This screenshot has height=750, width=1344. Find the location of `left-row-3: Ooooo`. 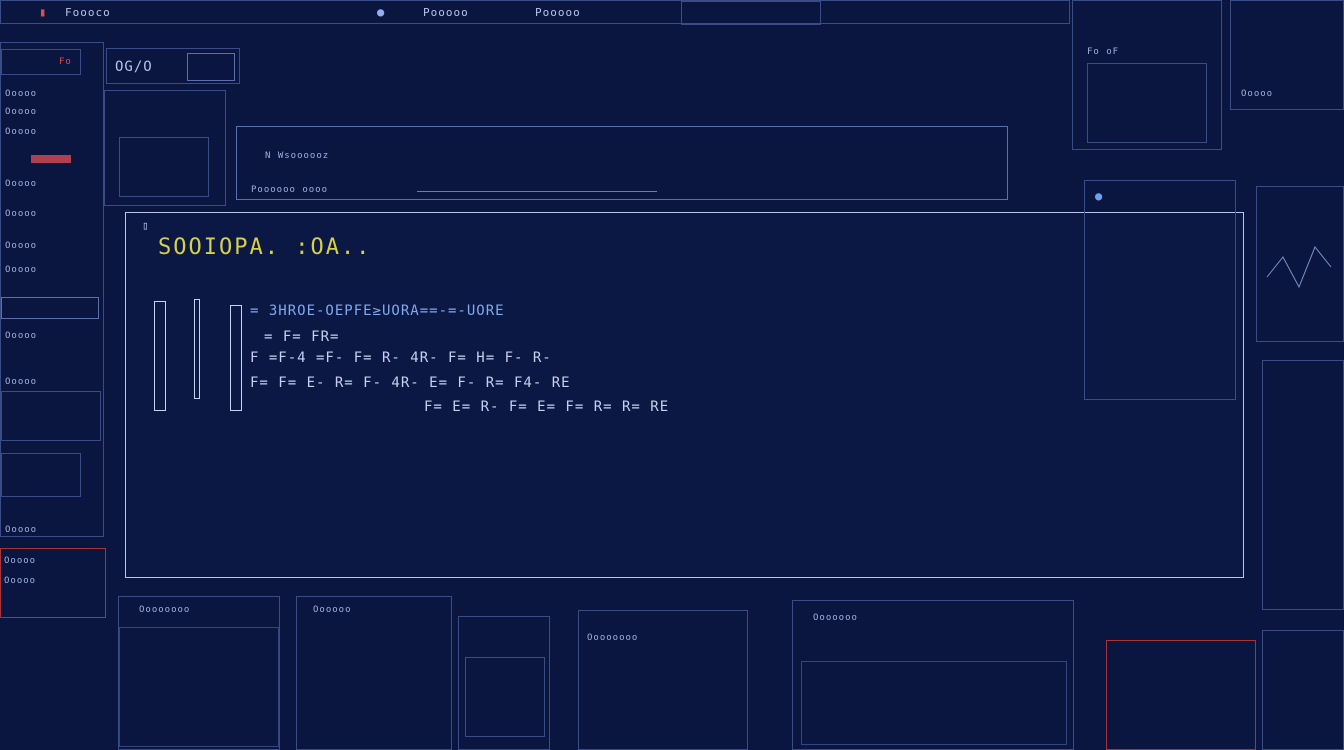

left-row-3: Ooooo is located at coordinates (21, 132).